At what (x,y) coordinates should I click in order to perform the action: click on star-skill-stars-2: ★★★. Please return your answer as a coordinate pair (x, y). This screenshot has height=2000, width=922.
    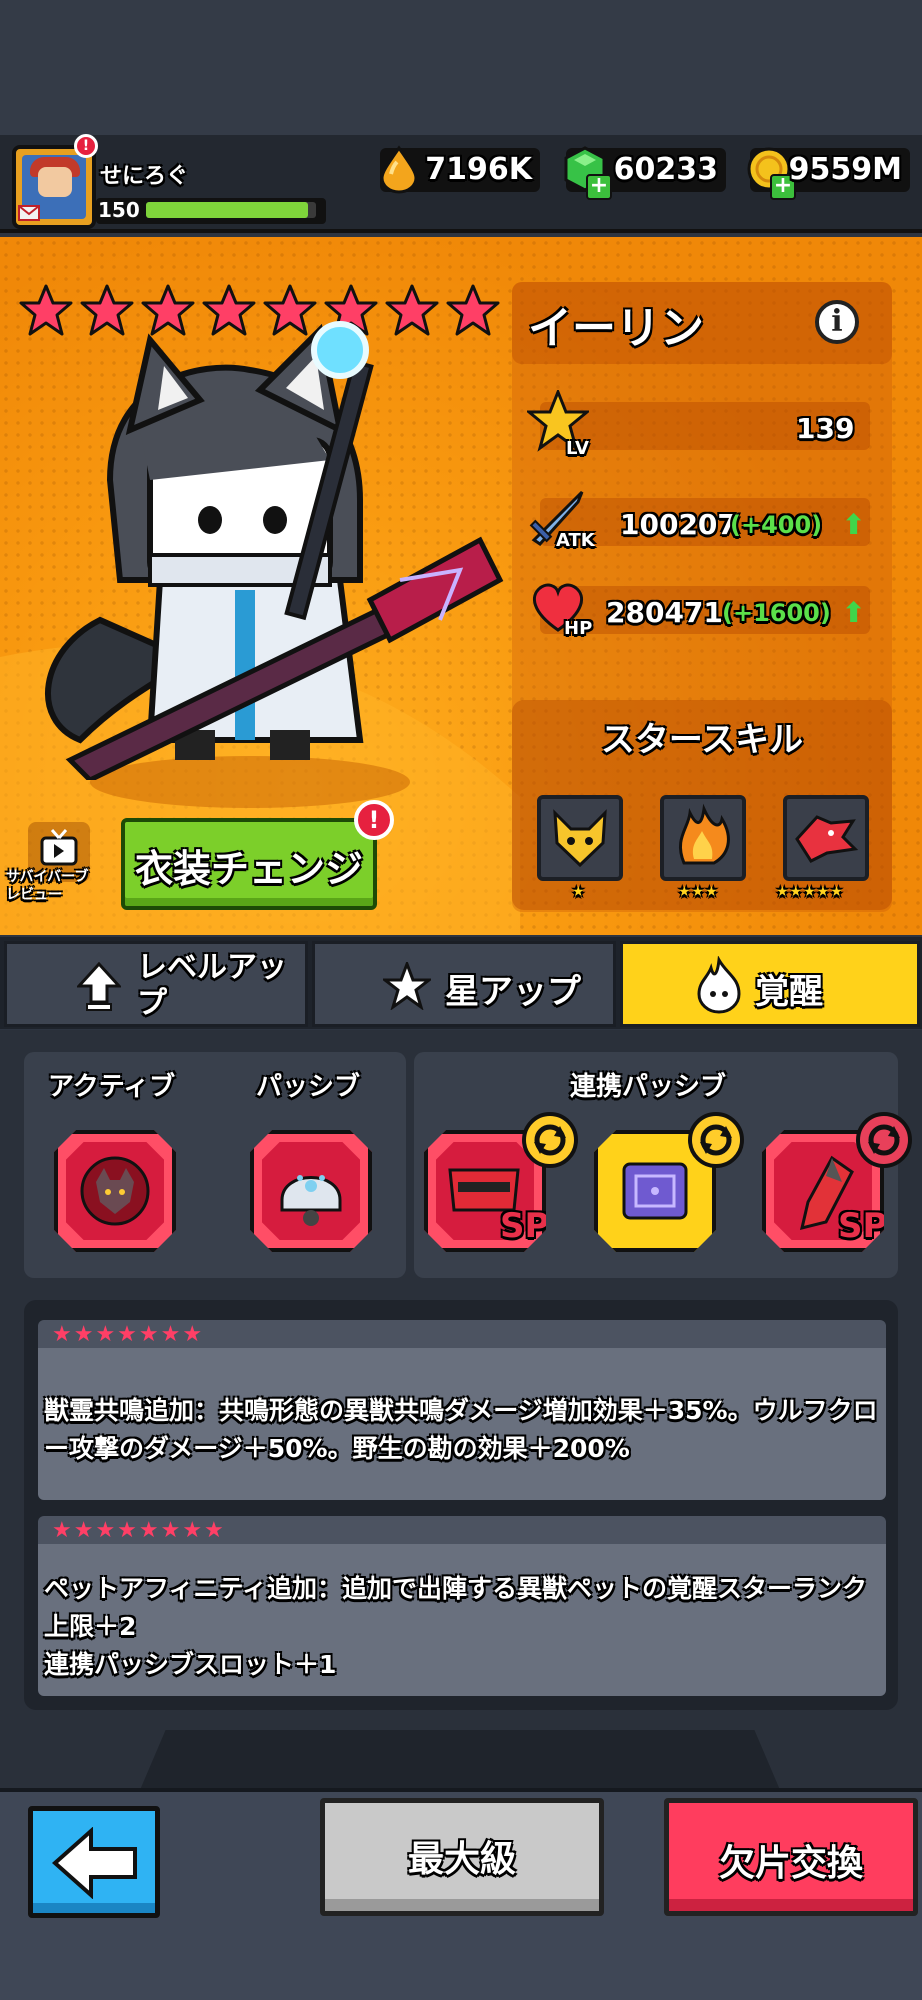
    Looking at the image, I should click on (698, 892).